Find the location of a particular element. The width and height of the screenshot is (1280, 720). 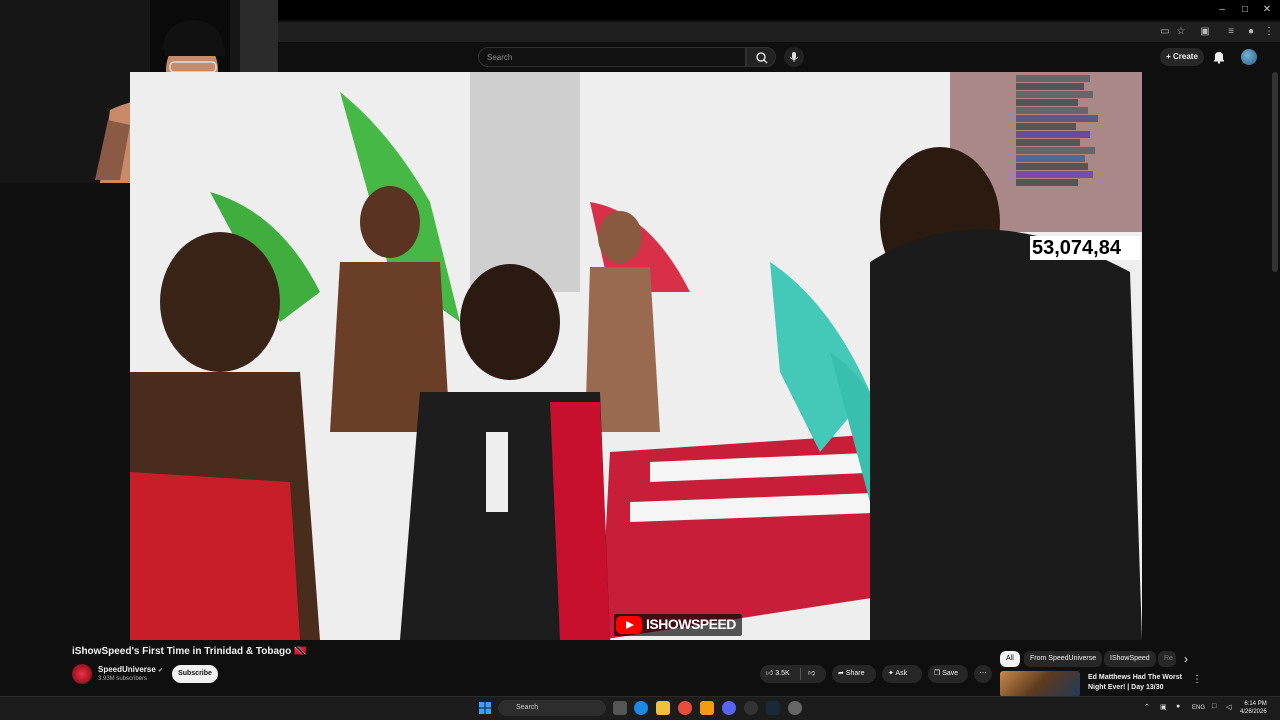

verified-icon: ✔ is located at coordinates (161, 671).